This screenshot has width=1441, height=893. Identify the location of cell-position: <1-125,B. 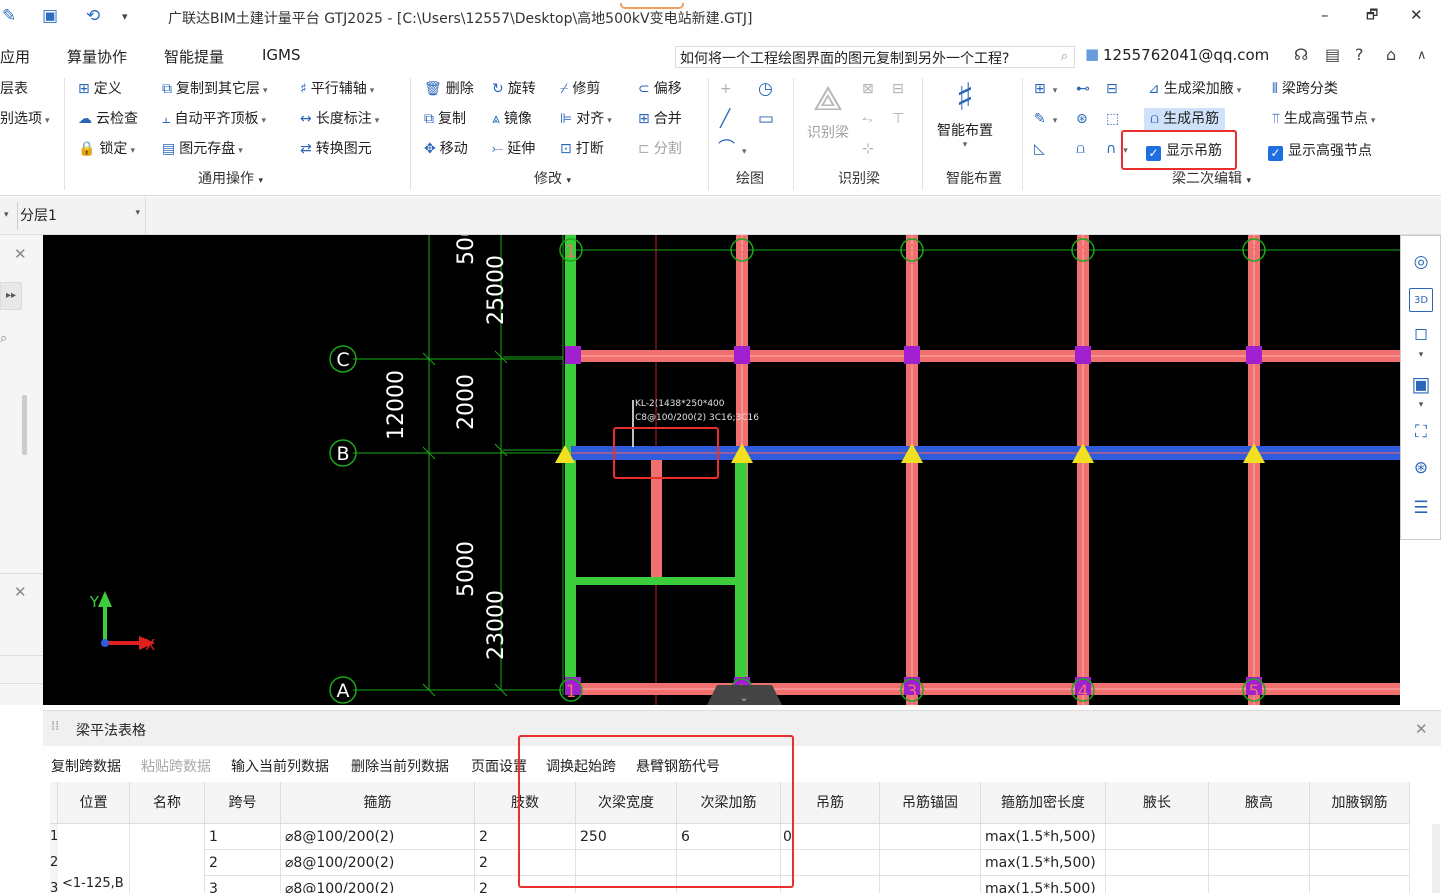
(94, 858).